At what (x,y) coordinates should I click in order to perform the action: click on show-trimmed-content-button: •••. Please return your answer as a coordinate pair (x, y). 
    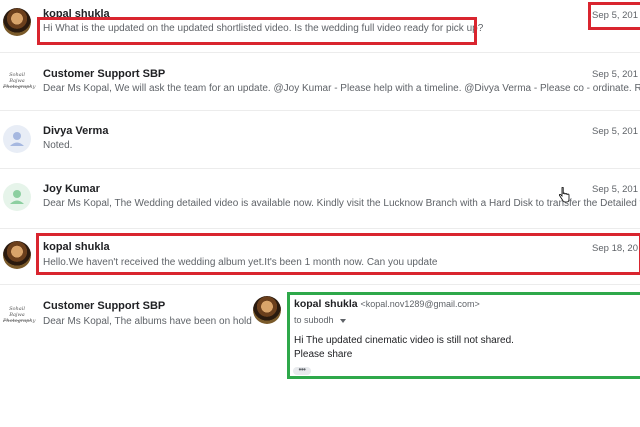
    Looking at the image, I should click on (302, 370).